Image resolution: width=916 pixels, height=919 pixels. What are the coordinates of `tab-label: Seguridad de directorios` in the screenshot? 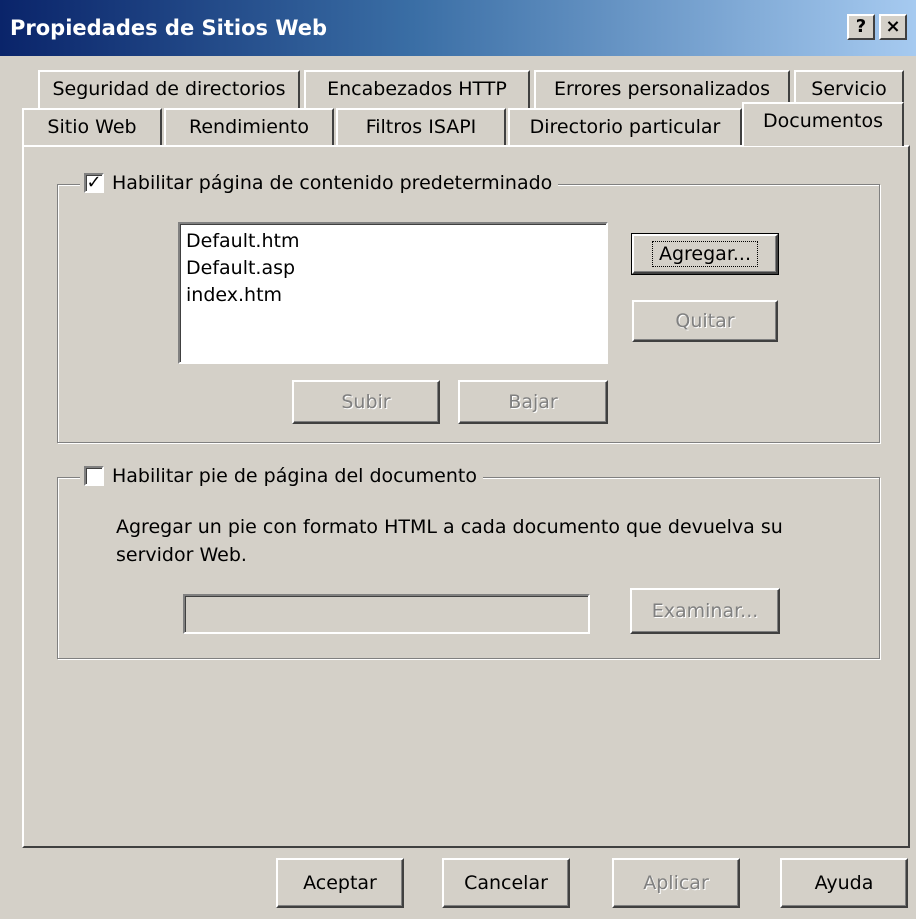 It's located at (169, 89).